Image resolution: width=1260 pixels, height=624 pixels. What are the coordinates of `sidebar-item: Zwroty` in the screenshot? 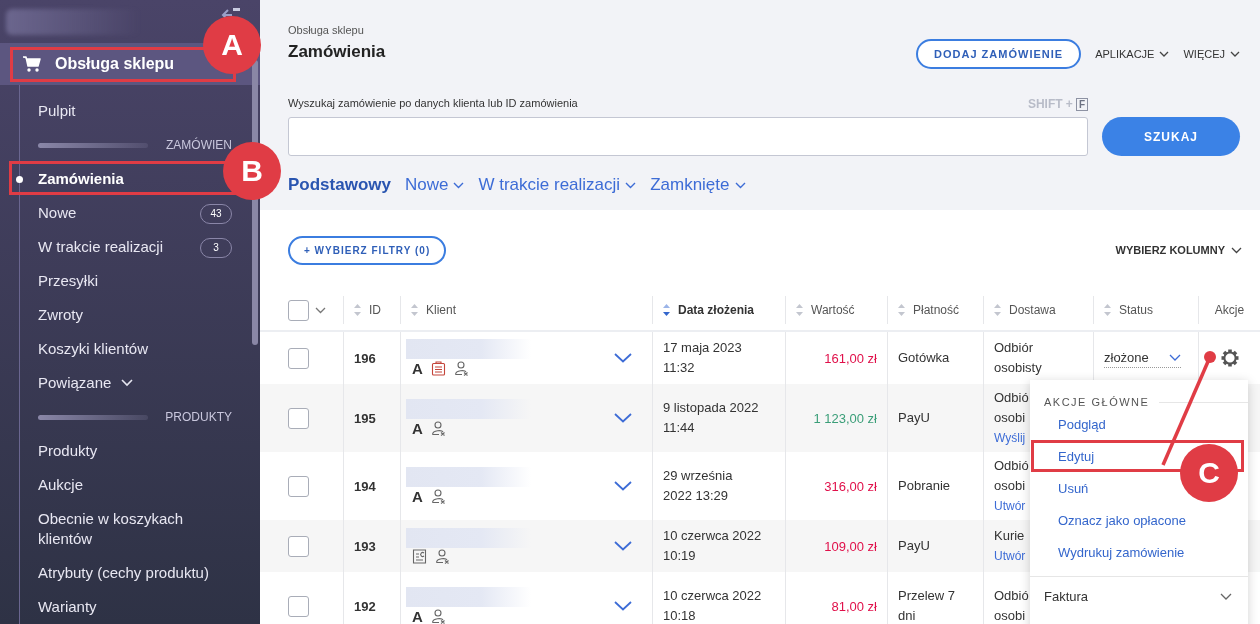 It's located at (60, 315).